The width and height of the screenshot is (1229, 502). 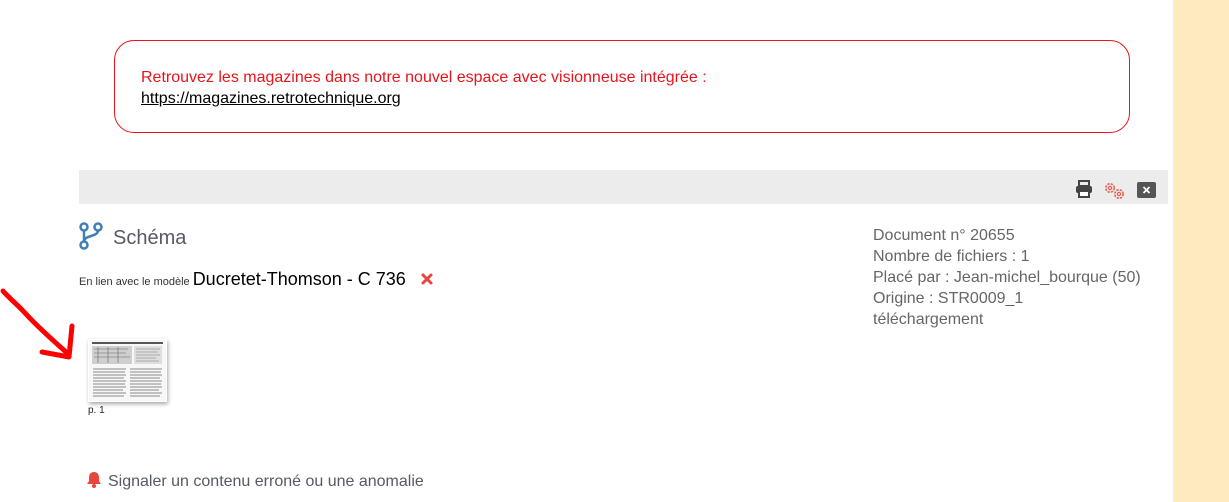 I want to click on remove-link-icon, so click(x=427, y=279).